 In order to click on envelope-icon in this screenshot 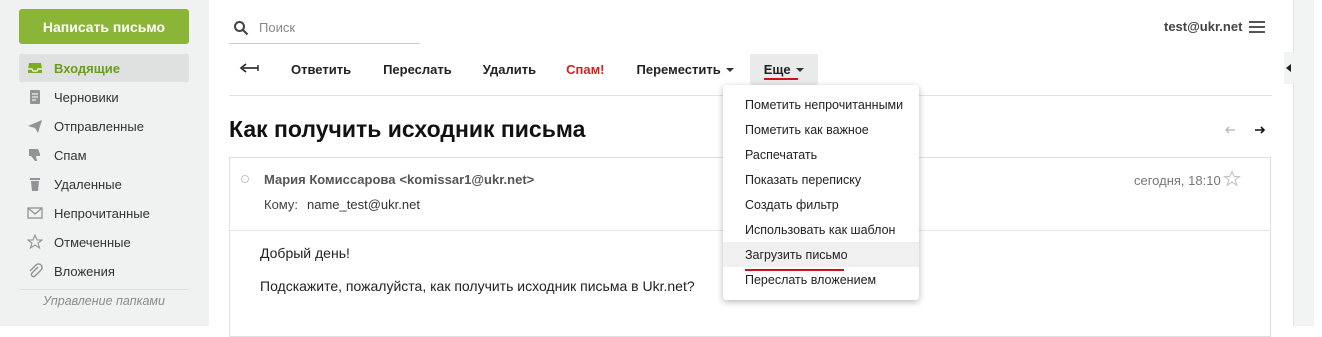, I will do `click(35, 213)`.